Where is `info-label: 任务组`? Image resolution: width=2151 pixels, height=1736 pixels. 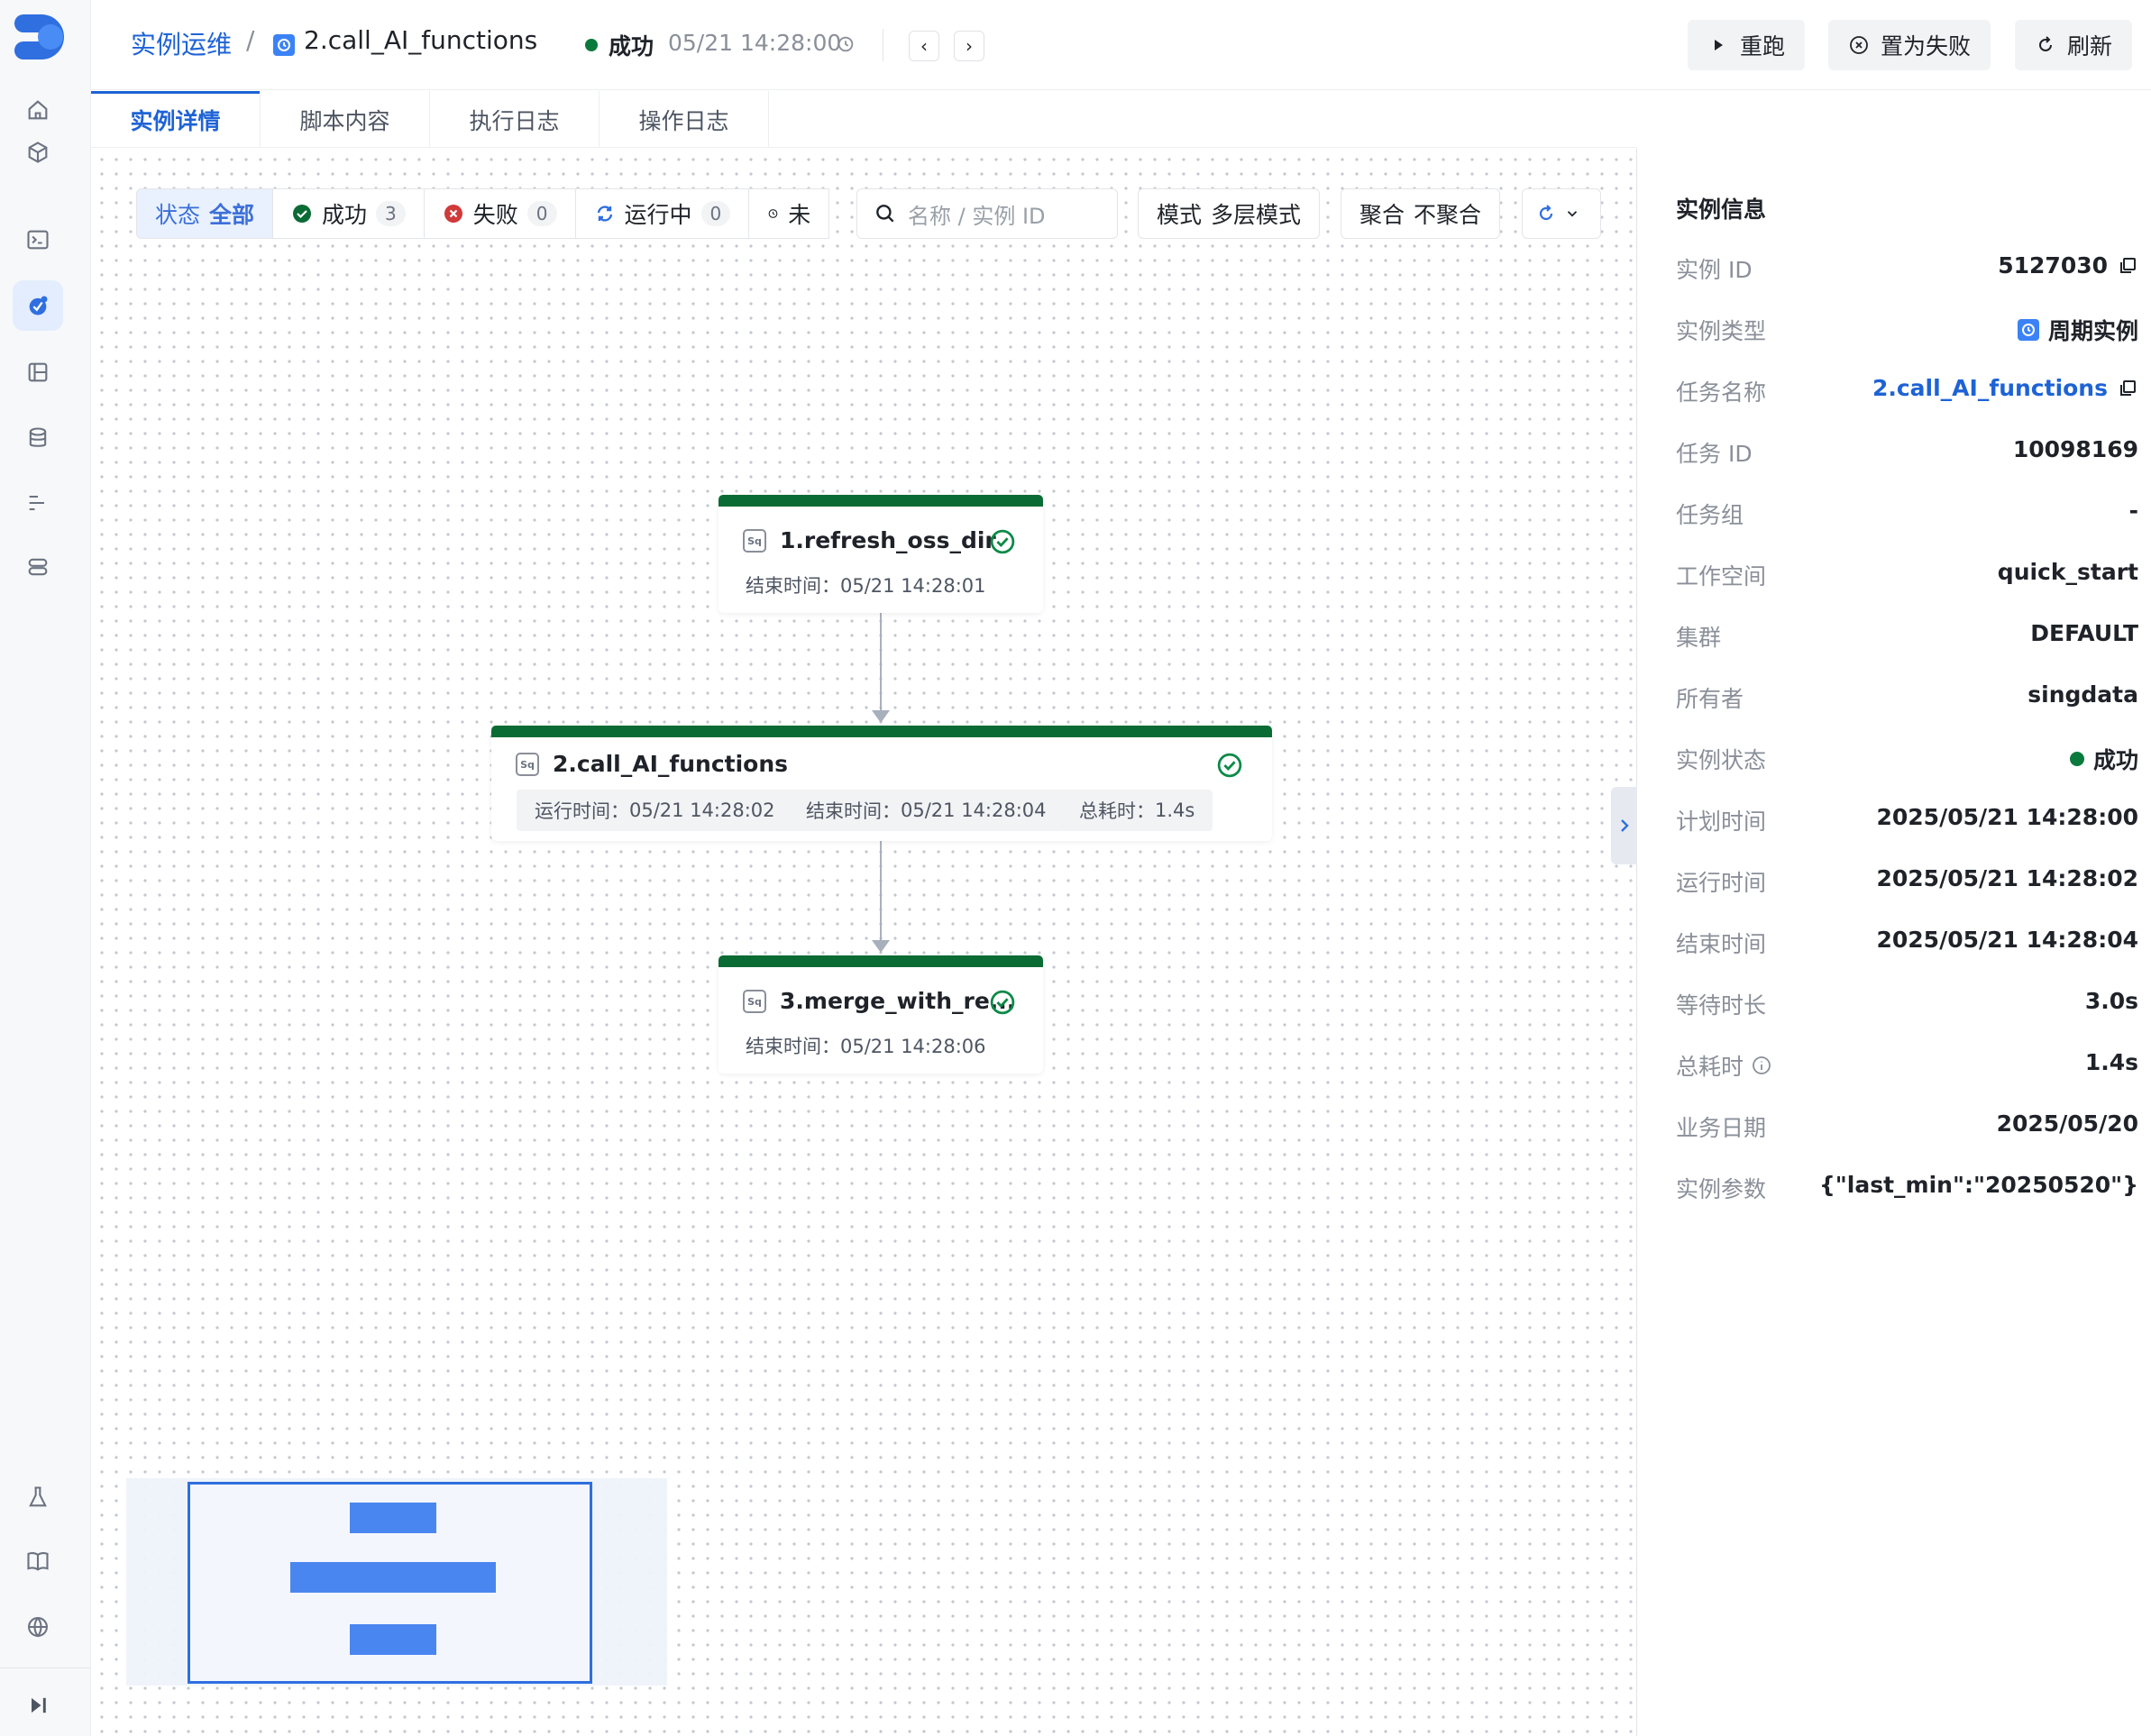 info-label: 任务组 is located at coordinates (1710, 515).